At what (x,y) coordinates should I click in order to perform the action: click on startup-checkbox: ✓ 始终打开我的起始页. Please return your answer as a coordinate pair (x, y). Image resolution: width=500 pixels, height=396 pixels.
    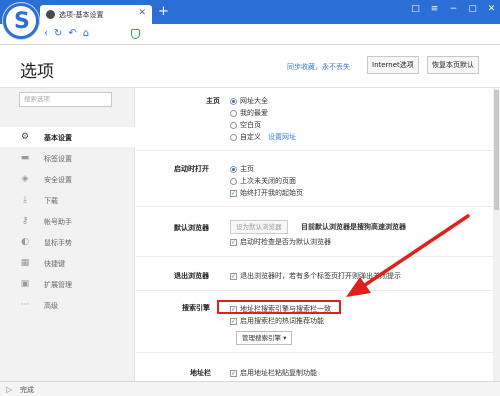
    Looking at the image, I should click on (266, 193).